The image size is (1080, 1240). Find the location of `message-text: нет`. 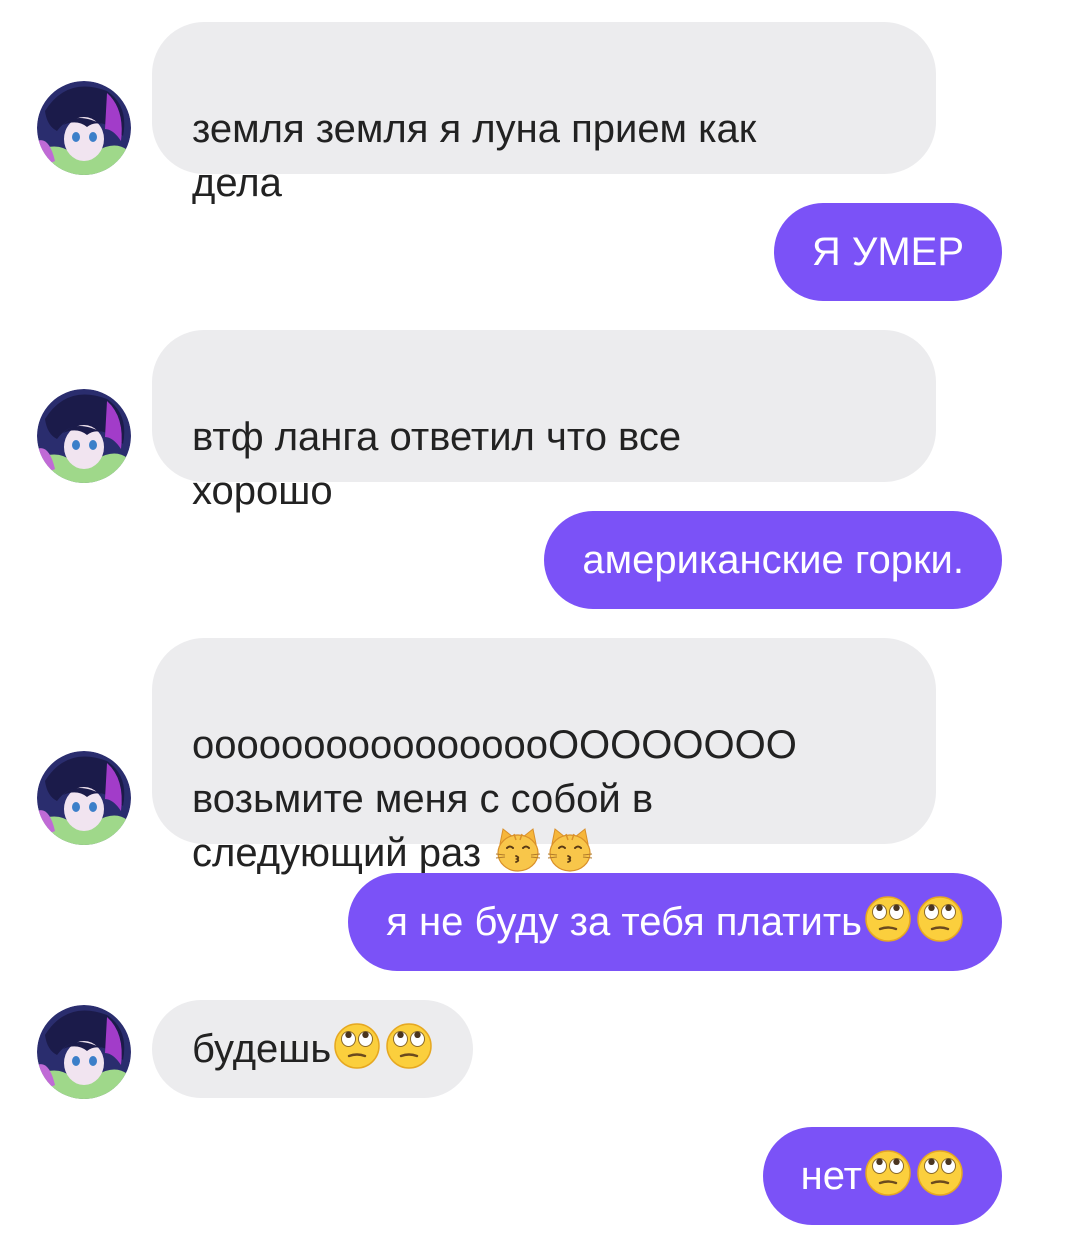

message-text: нет is located at coordinates (831, 1176).